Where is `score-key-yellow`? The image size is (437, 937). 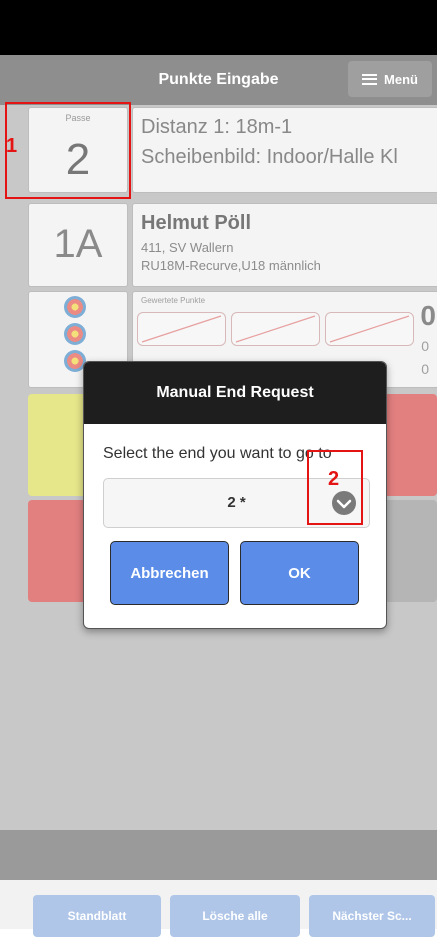
score-key-yellow is located at coordinates (58, 445).